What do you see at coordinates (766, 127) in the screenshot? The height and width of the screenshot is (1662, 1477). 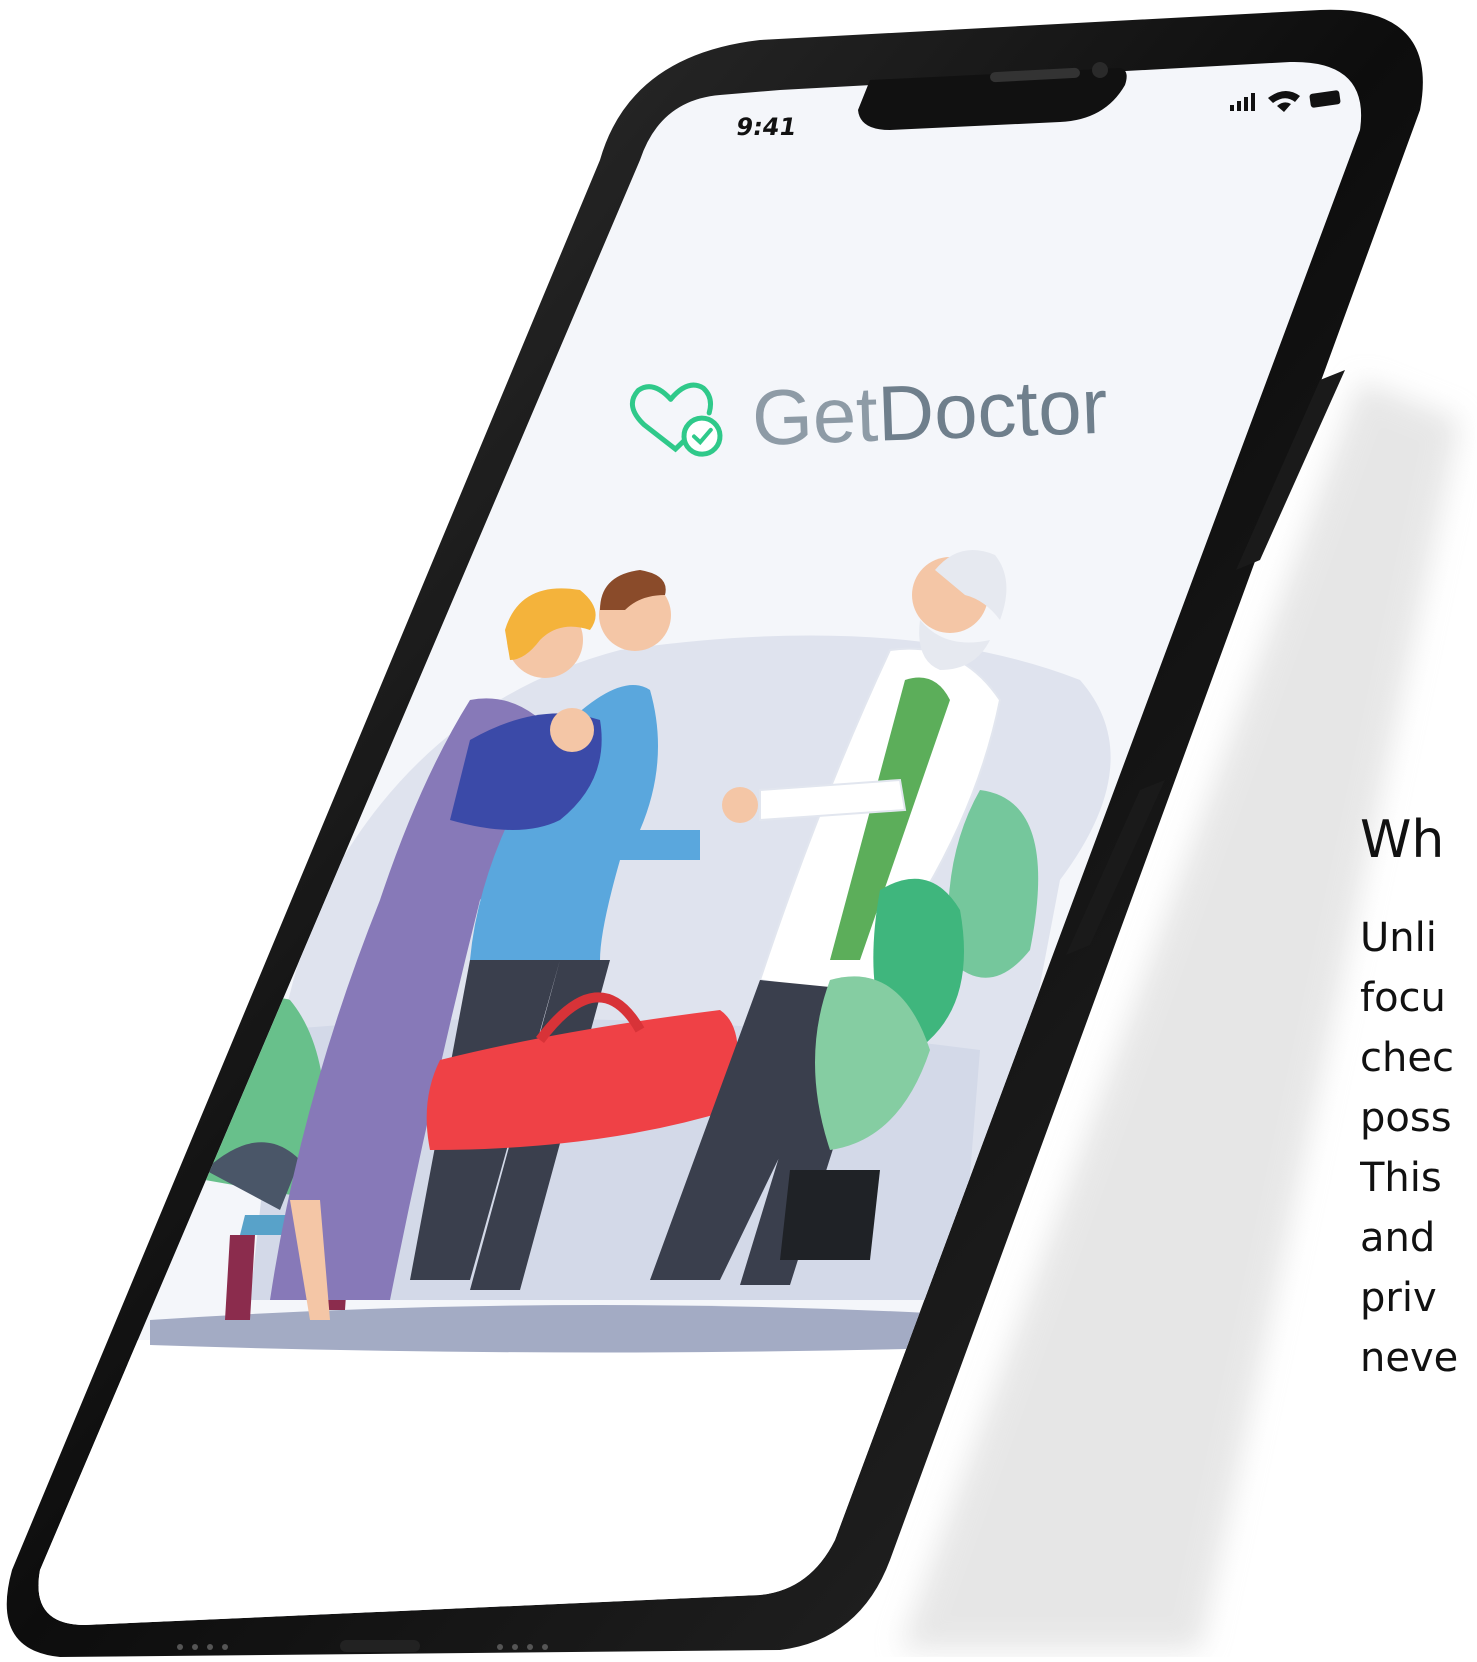 I see `status-time: 9:41` at bounding box center [766, 127].